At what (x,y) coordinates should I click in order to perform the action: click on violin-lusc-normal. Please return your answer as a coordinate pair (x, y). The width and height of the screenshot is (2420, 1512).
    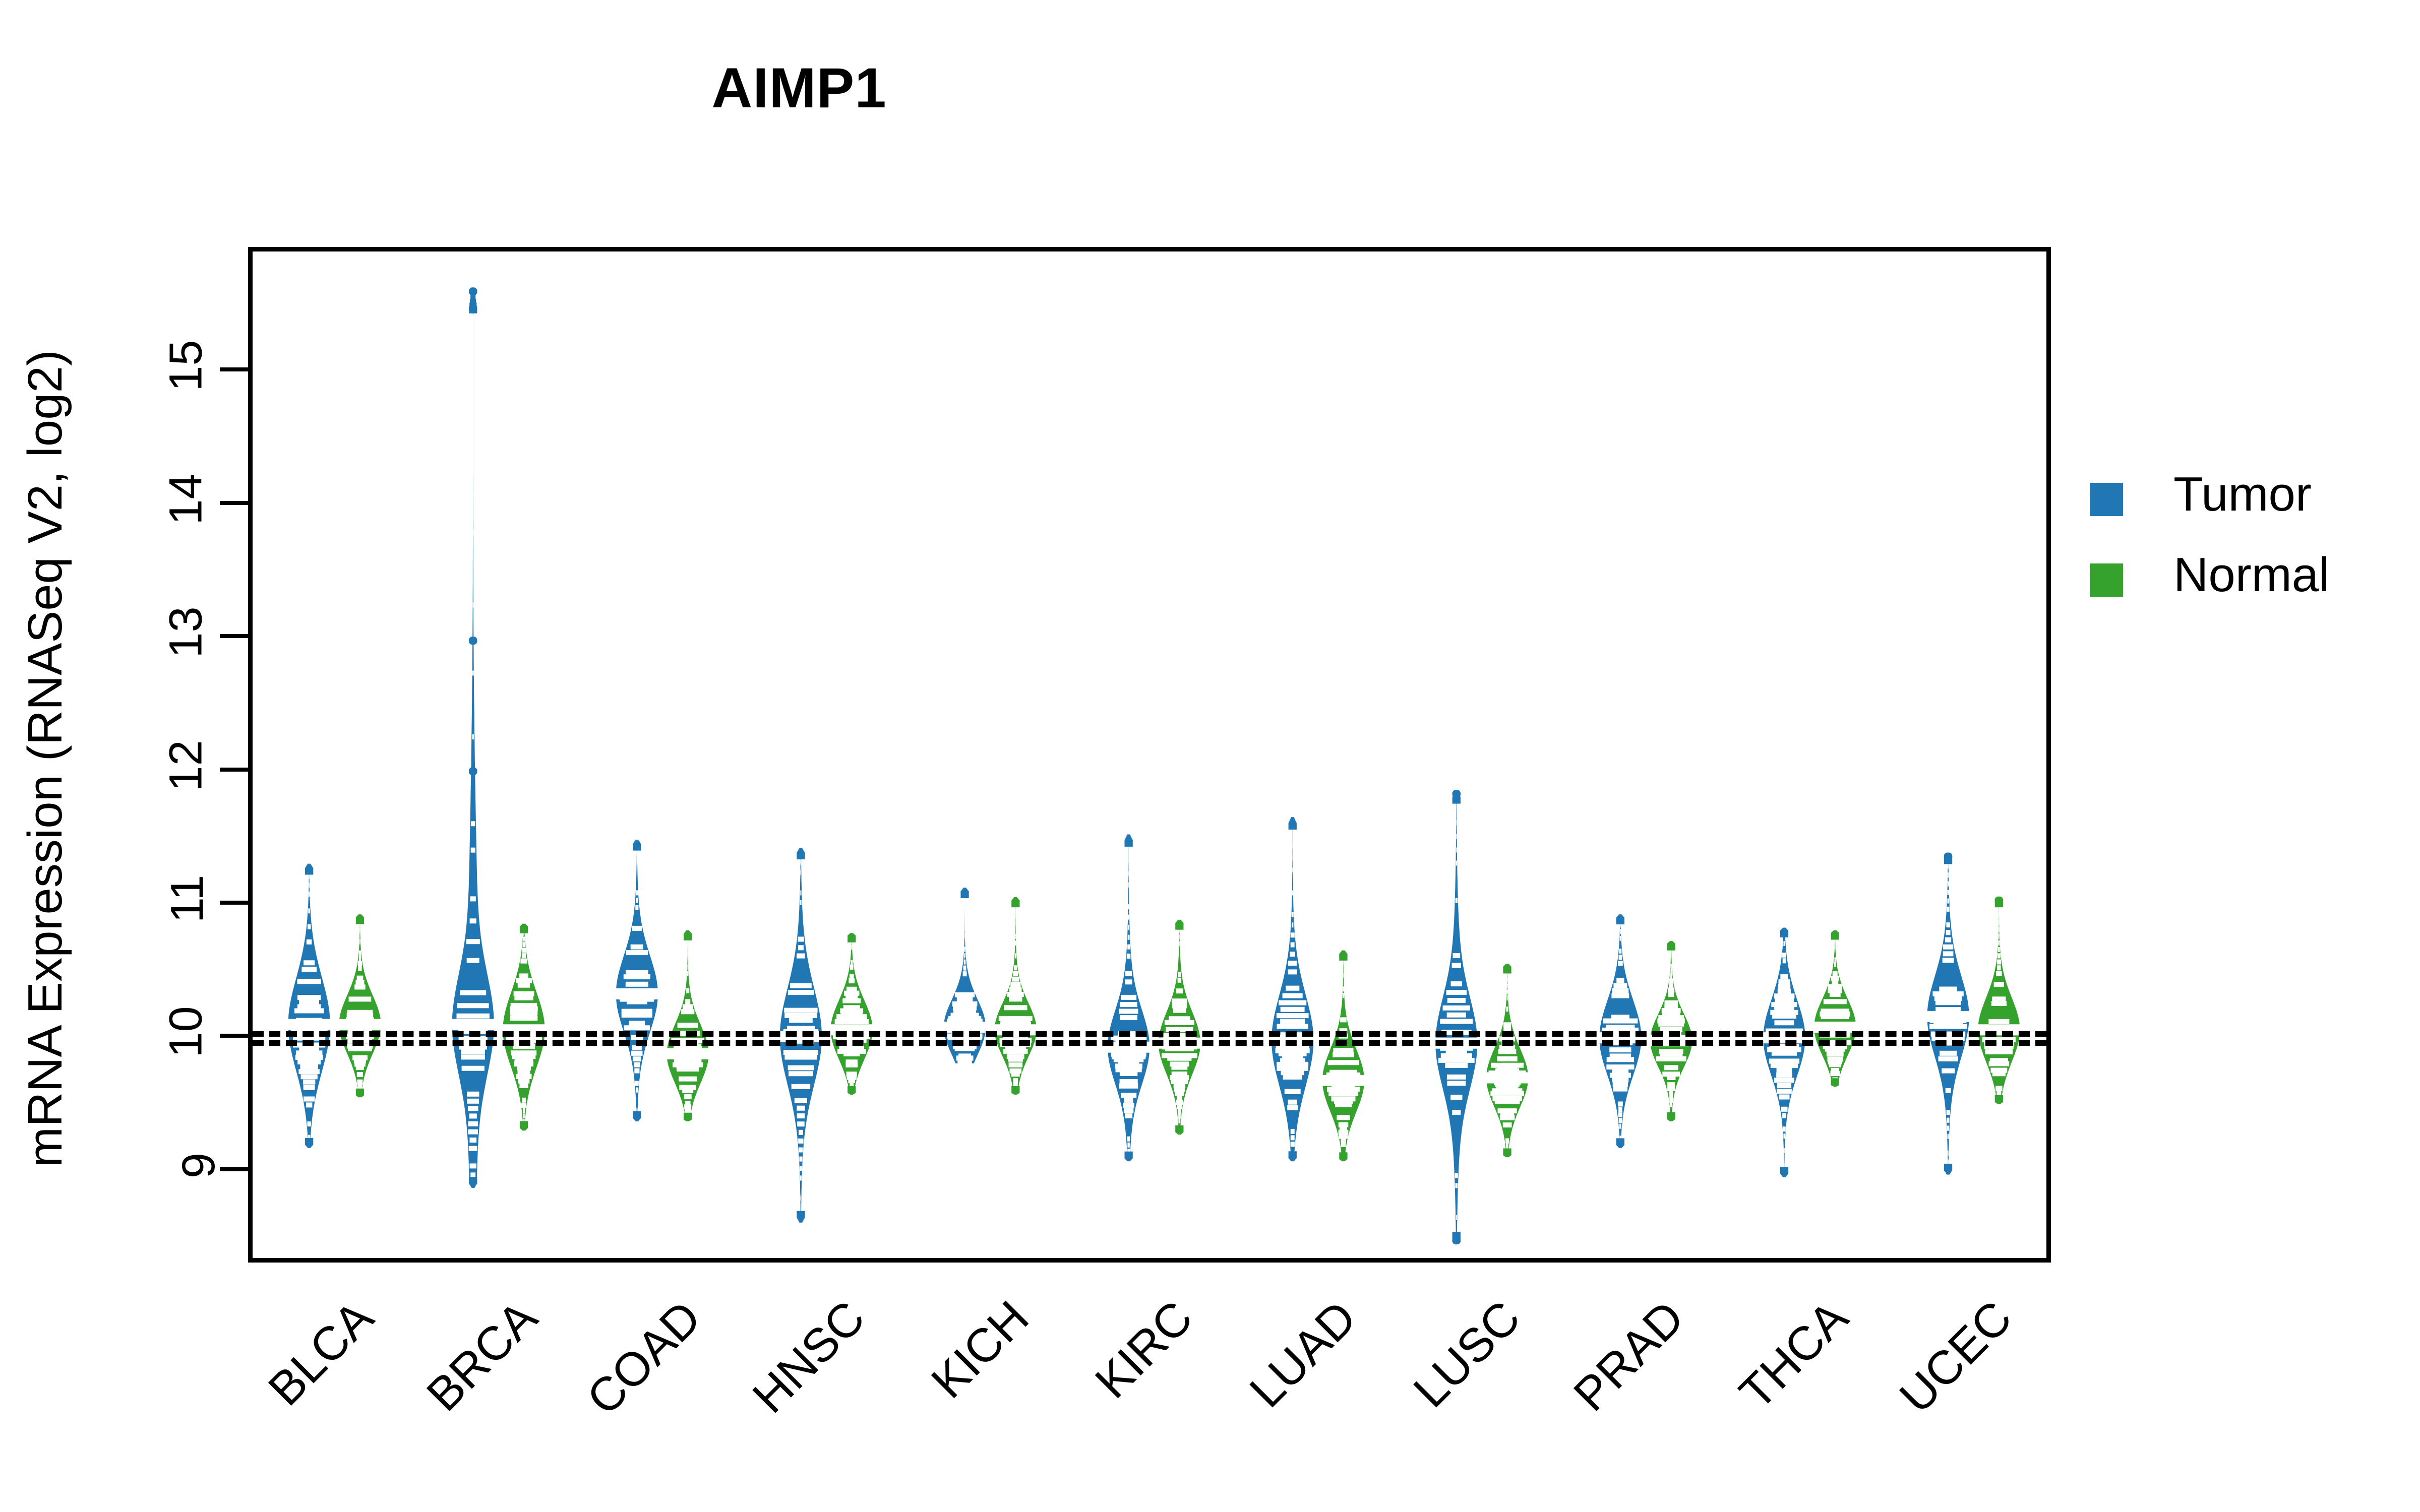
    Looking at the image, I should click on (1507, 1061).